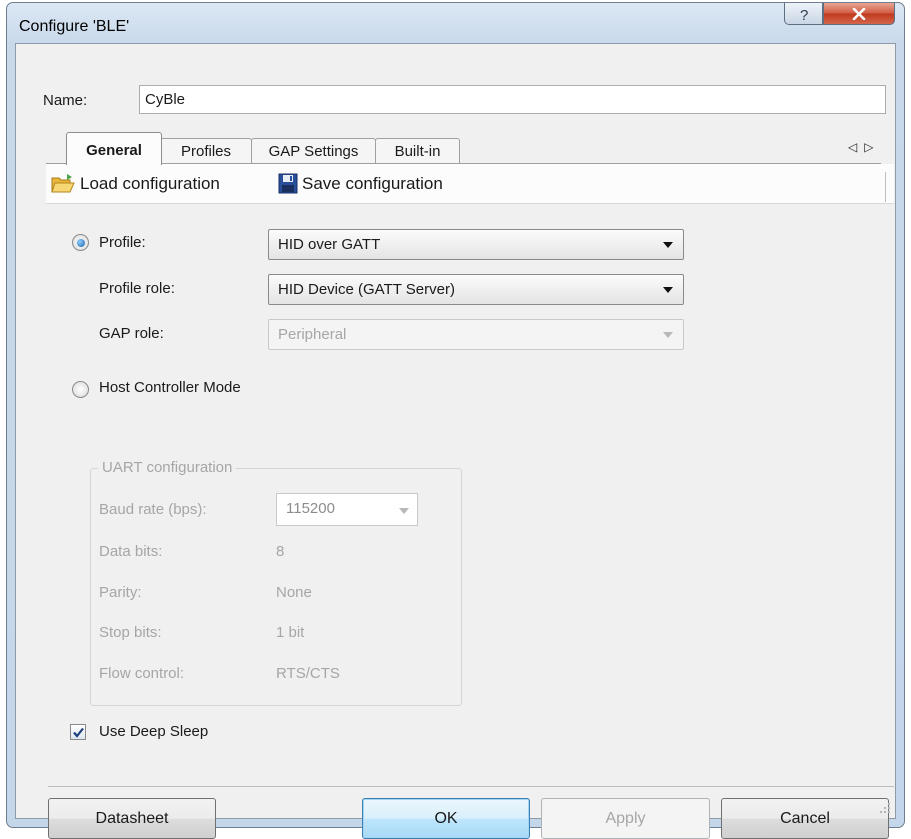  I want to click on close-icon, so click(859, 13).